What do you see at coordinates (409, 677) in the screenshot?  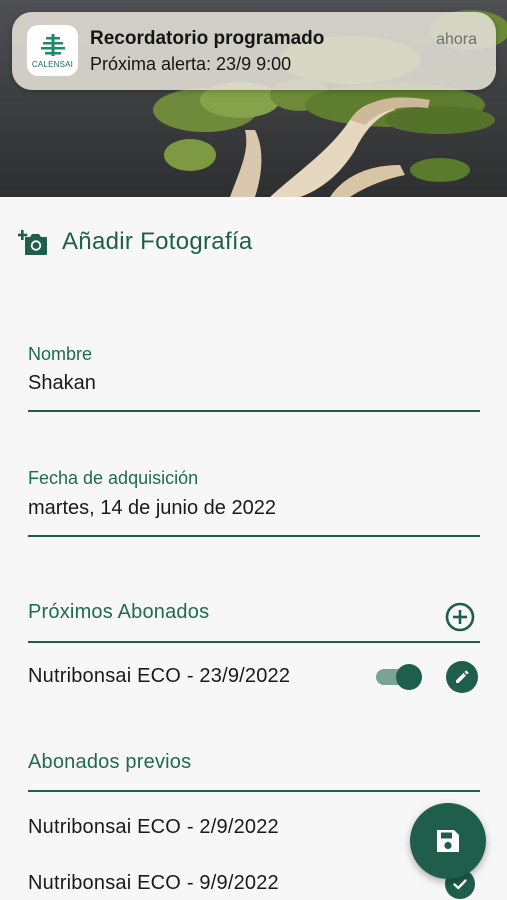 I see `toggle-knob` at bounding box center [409, 677].